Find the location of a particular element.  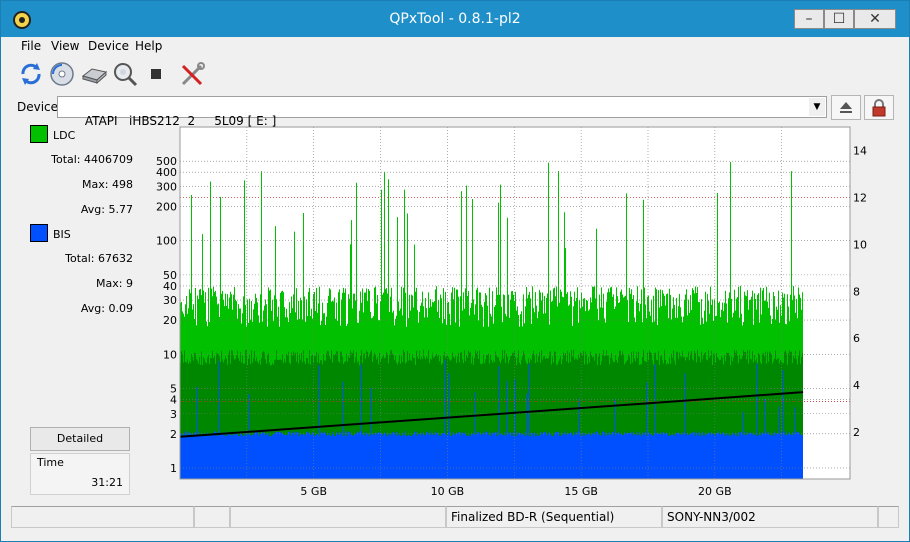

time-label: Time is located at coordinates (50, 462).